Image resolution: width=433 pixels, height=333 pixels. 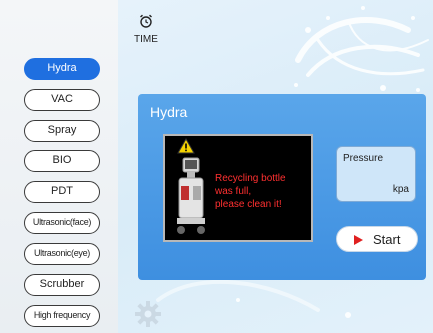 I want to click on start-button: Start, so click(x=377, y=239).